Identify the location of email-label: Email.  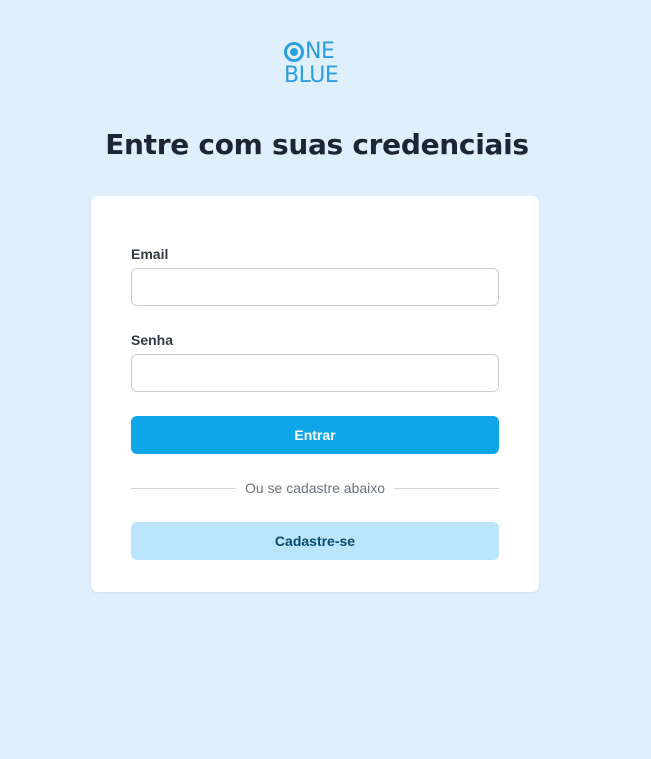
(150, 254).